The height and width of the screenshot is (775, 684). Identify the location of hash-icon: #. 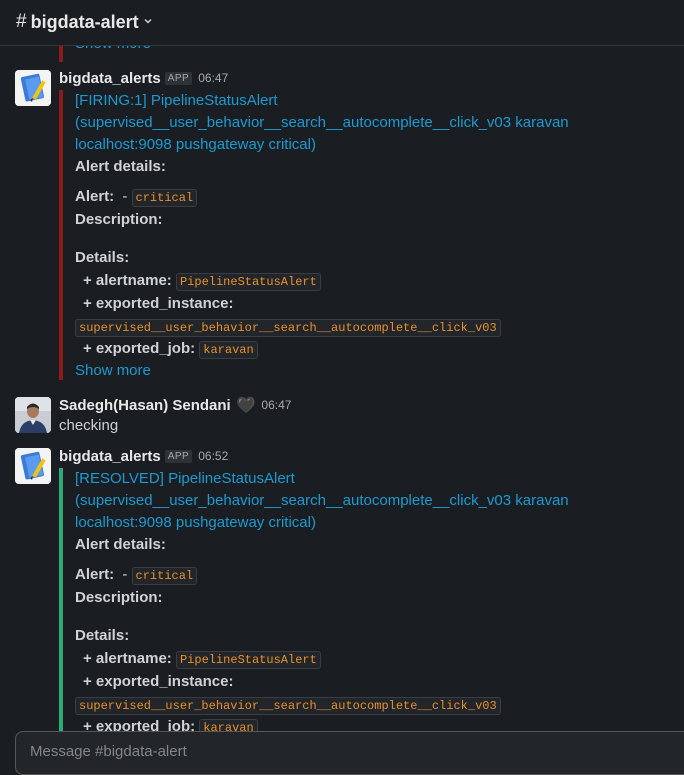
(21, 21).